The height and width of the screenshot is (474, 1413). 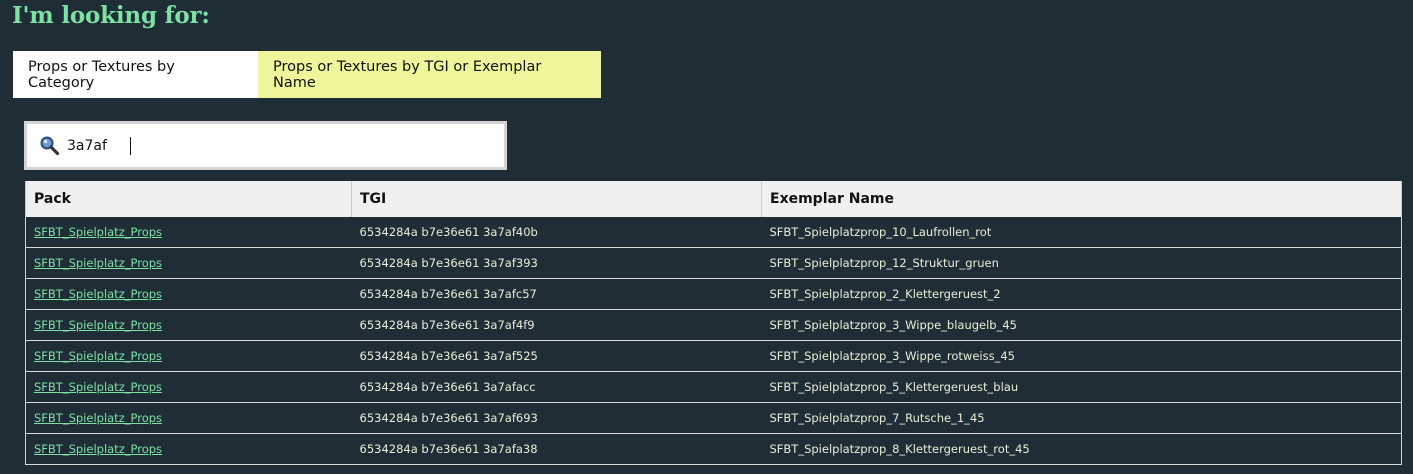 I want to click on search-box, so click(x=265, y=145).